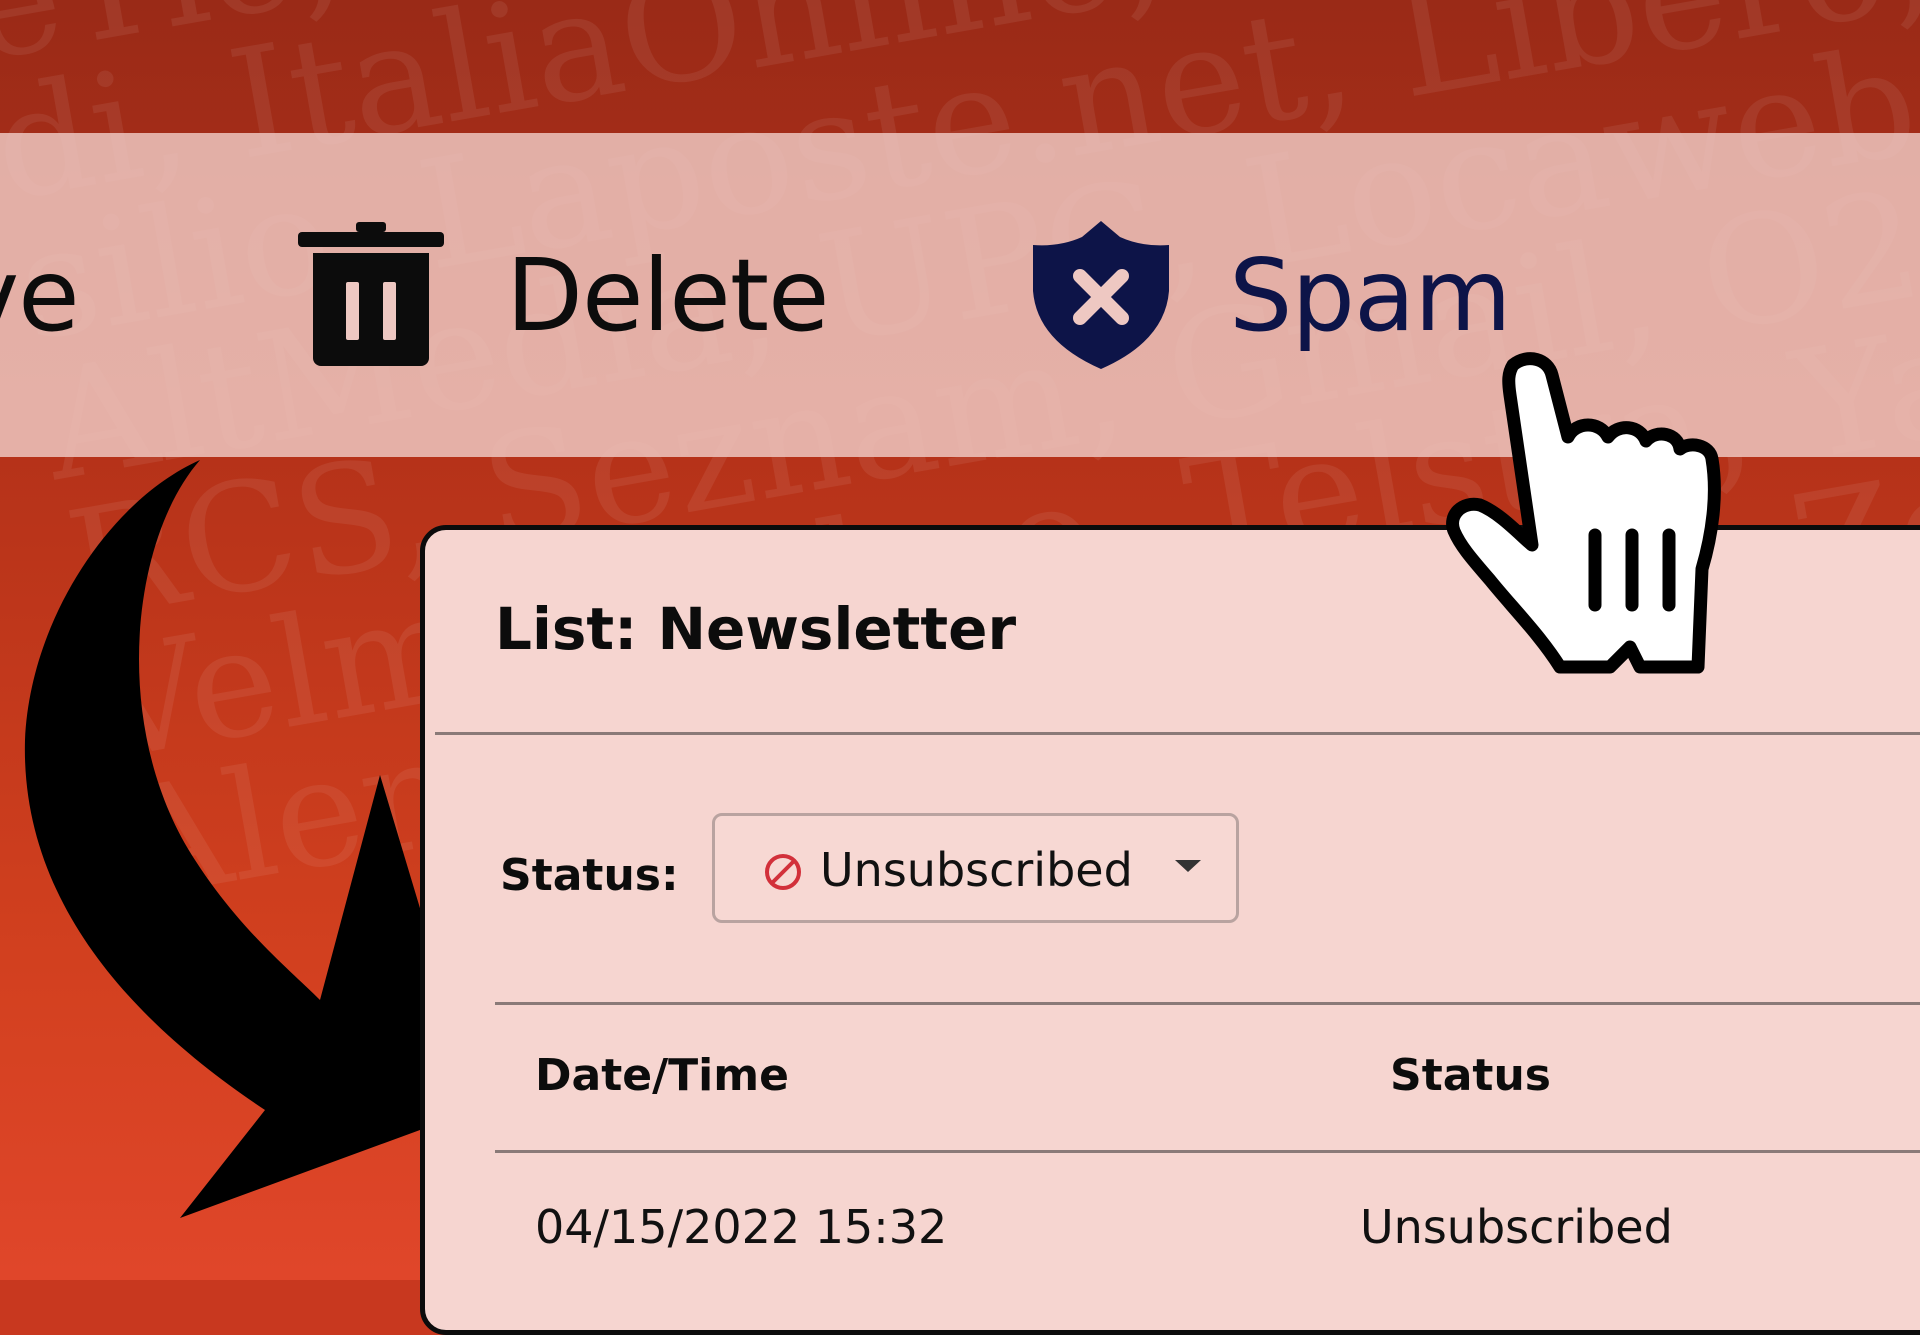 This screenshot has width=1920, height=1335. Describe the element at coordinates (589, 875) in the screenshot. I see `status-filter-label: Status:` at that location.